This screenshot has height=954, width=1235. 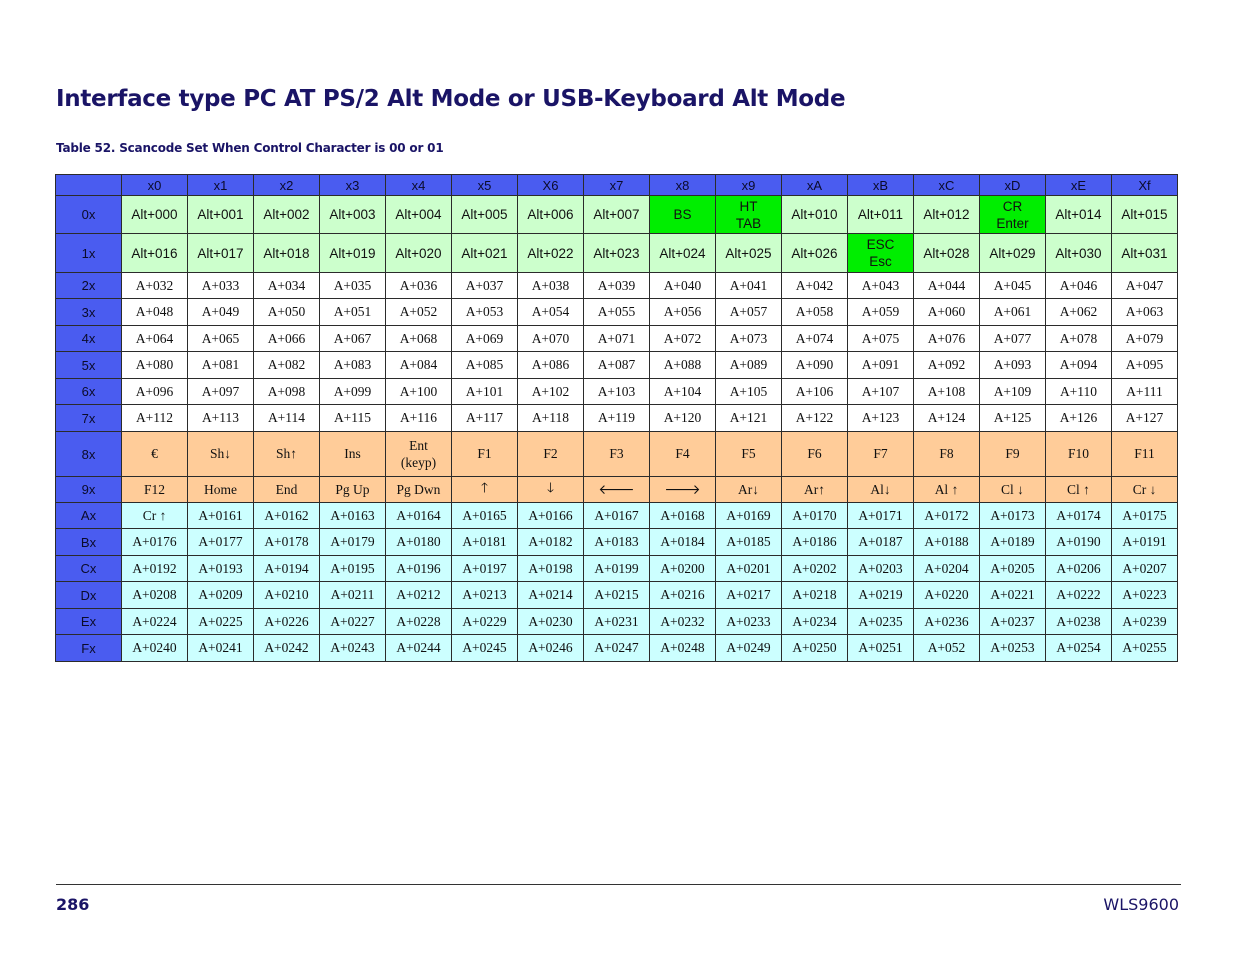 What do you see at coordinates (220, 595) in the screenshot?
I see `table-cell: A+0209` at bounding box center [220, 595].